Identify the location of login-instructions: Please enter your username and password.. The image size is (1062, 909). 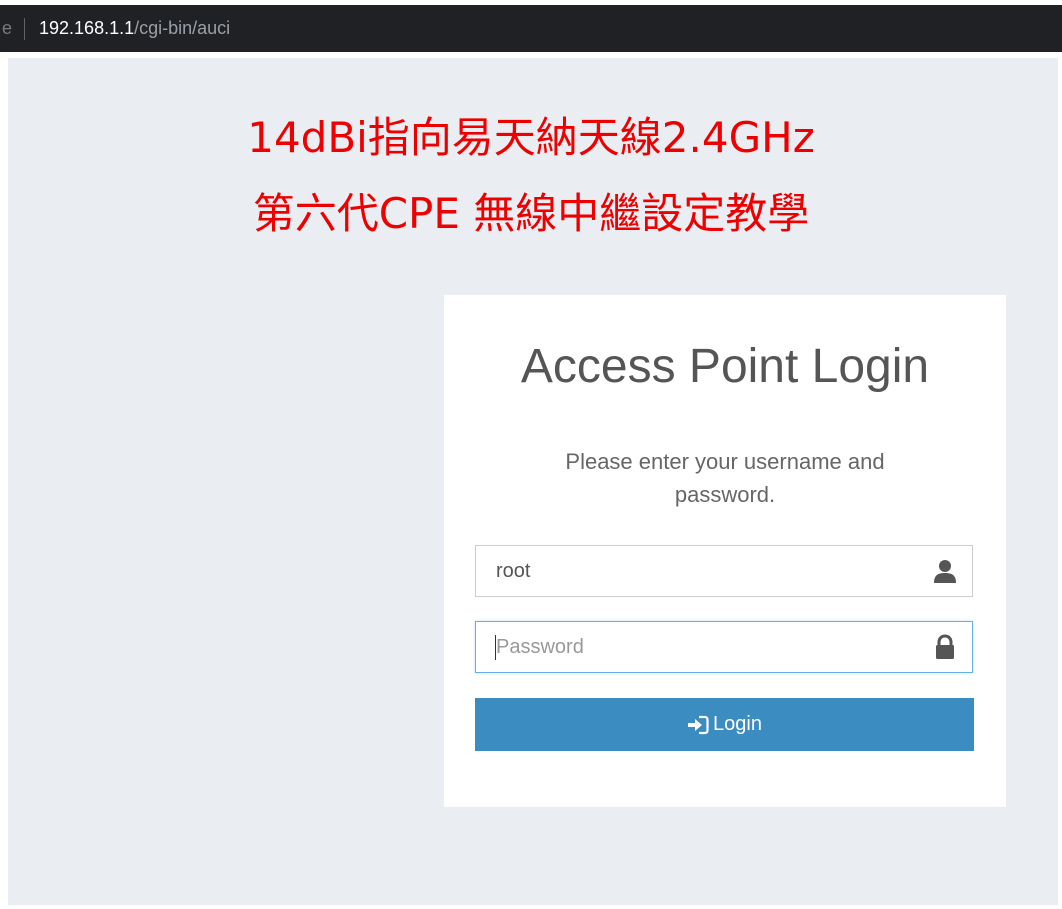
(725, 478).